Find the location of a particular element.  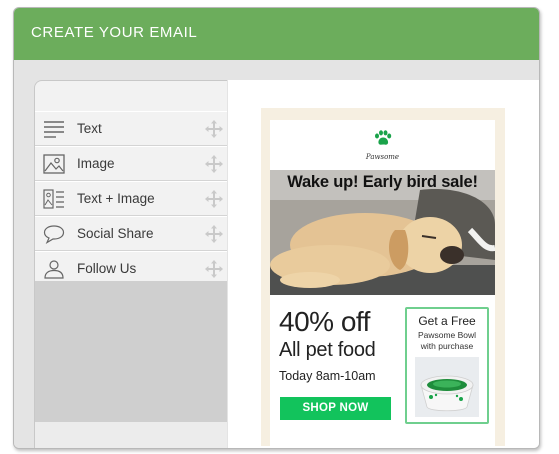

speech-bubble-icon is located at coordinates (54, 234).